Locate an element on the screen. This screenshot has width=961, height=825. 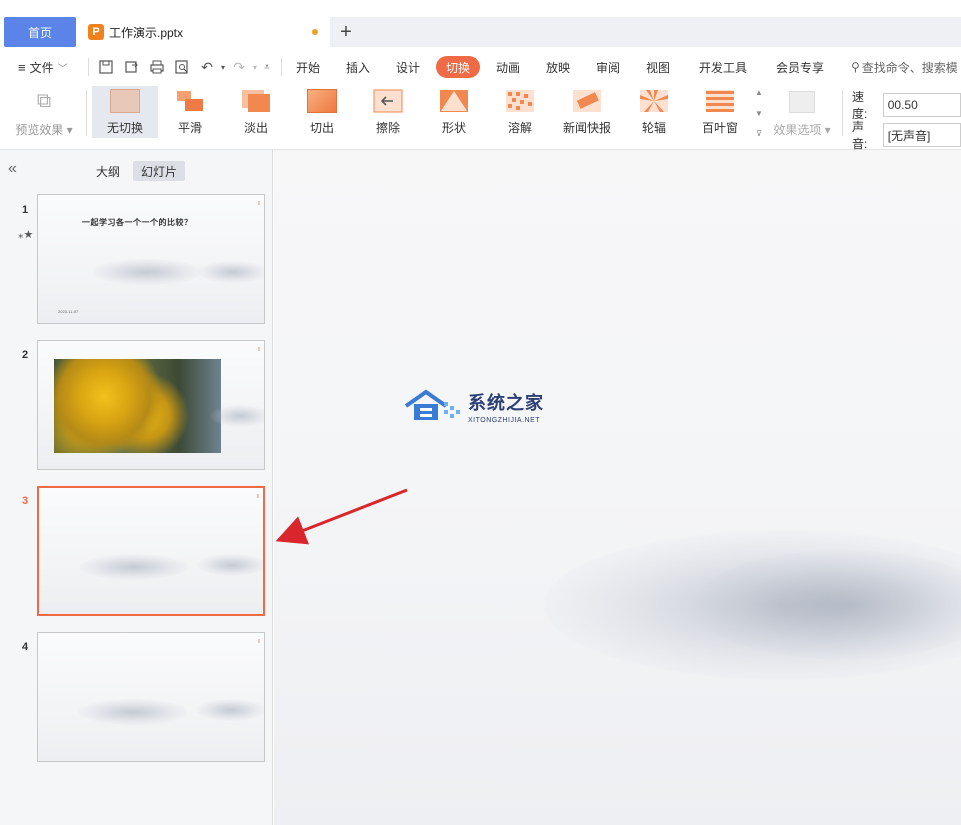
transition-dissolve: 溶解 is located at coordinates (520, 112).